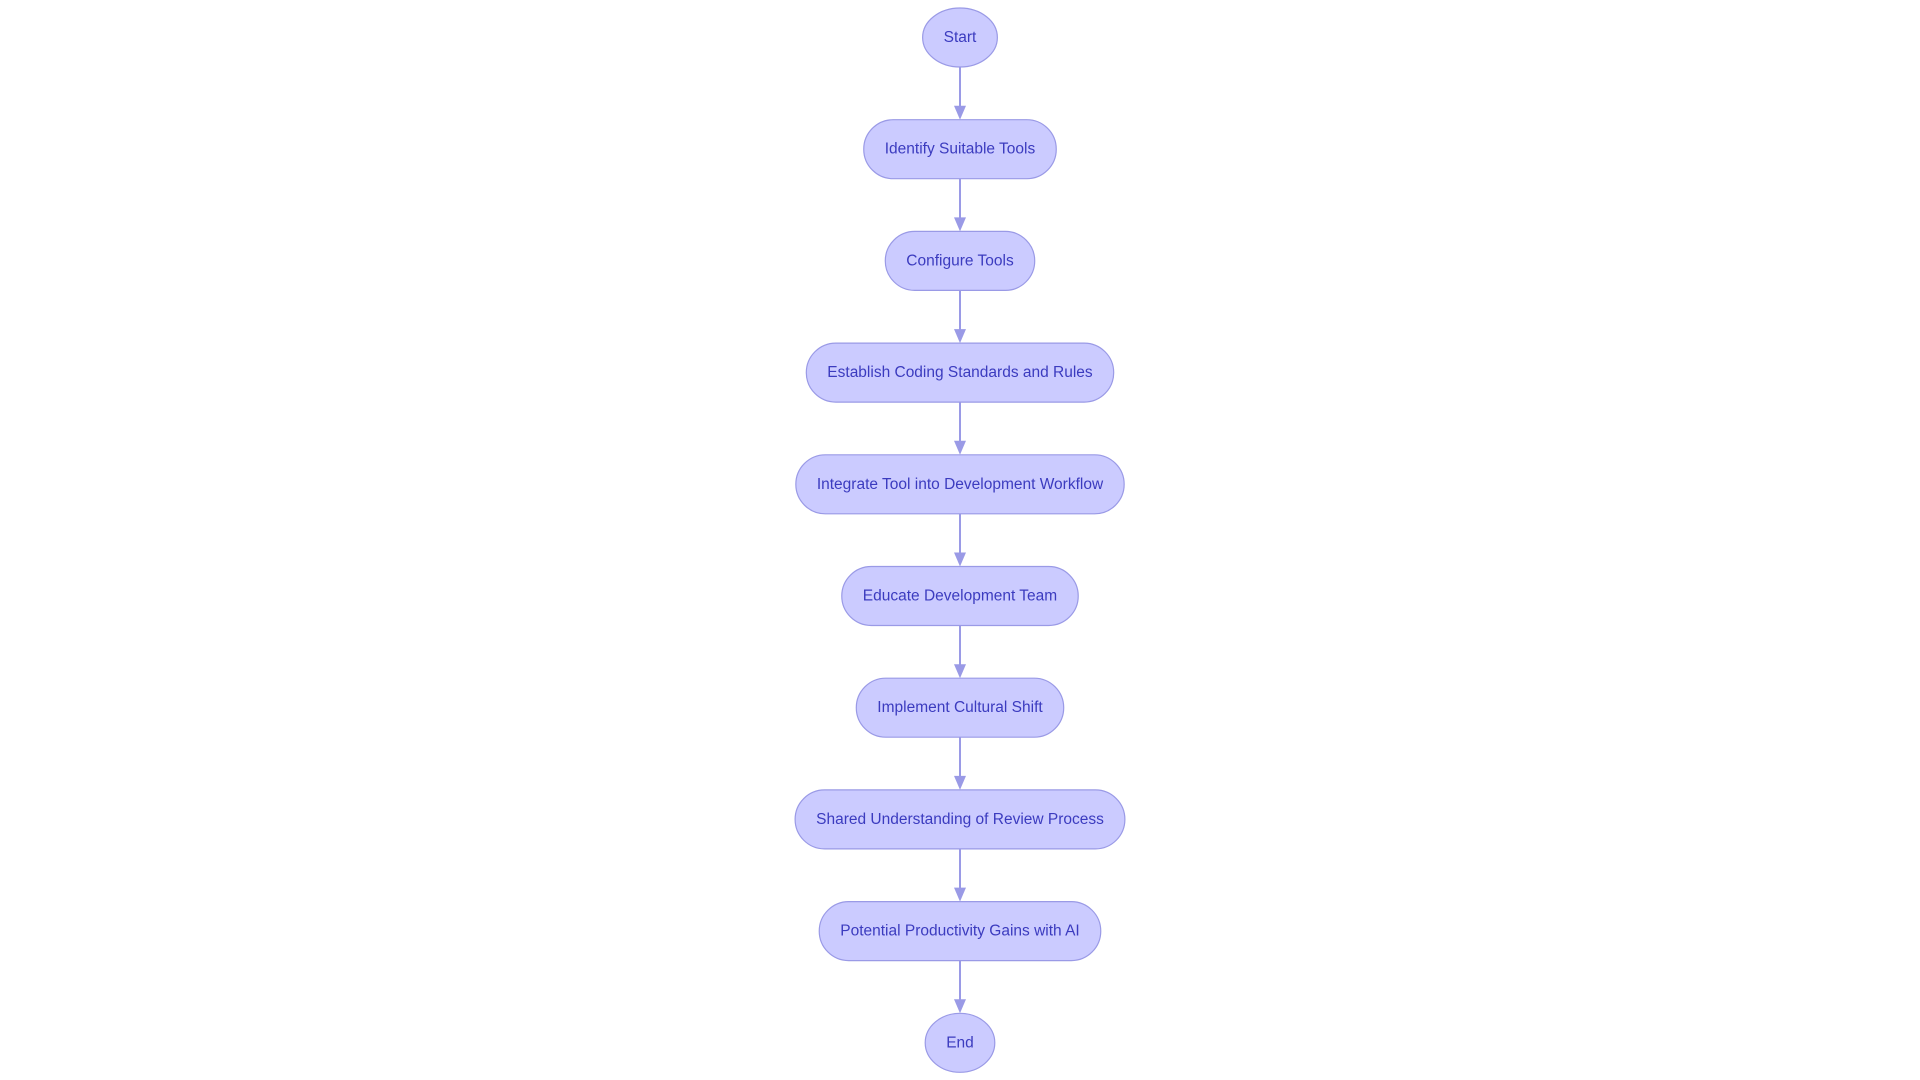  I want to click on node-label: Potential Productivity Gains with AI, so click(960, 931).